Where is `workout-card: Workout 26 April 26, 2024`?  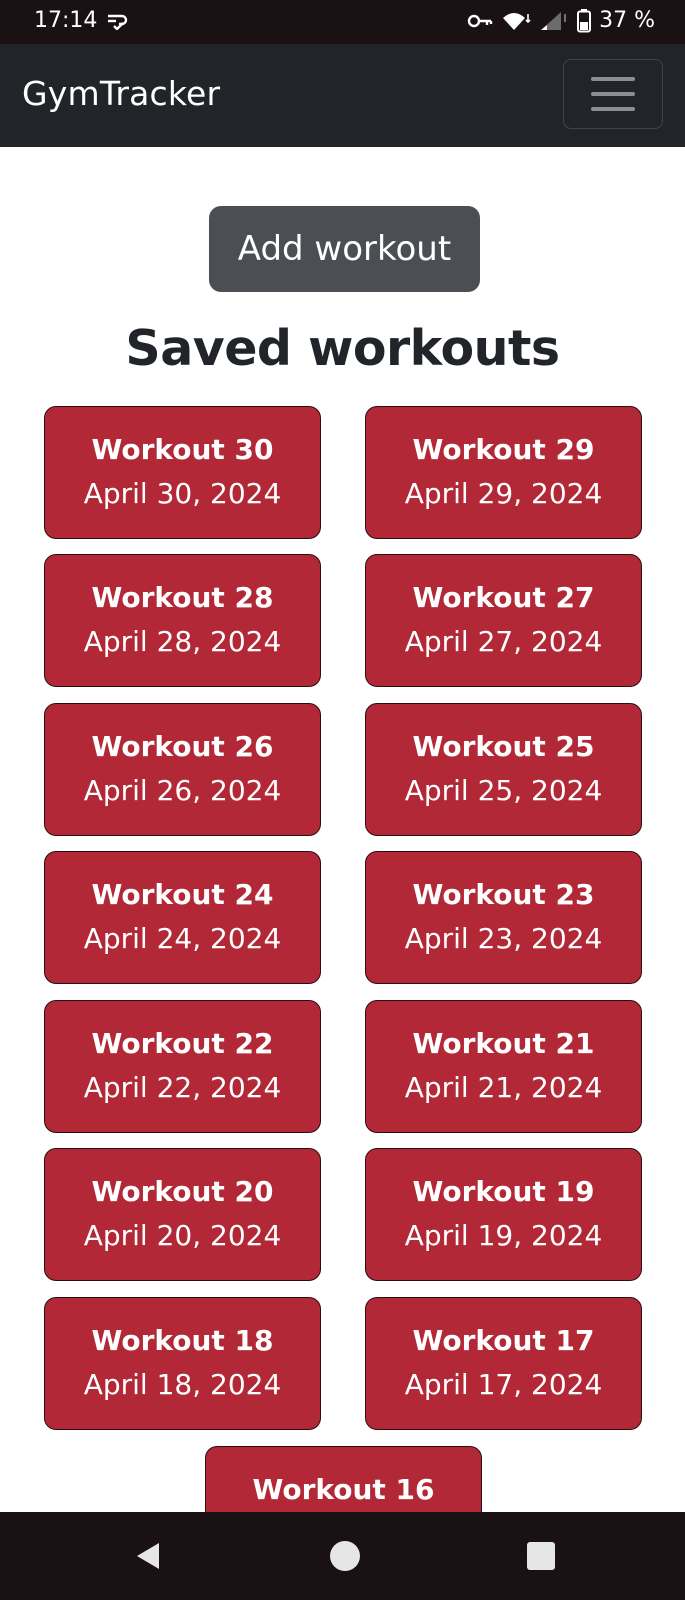
workout-card: Workout 26 April 26, 2024 is located at coordinates (182, 769).